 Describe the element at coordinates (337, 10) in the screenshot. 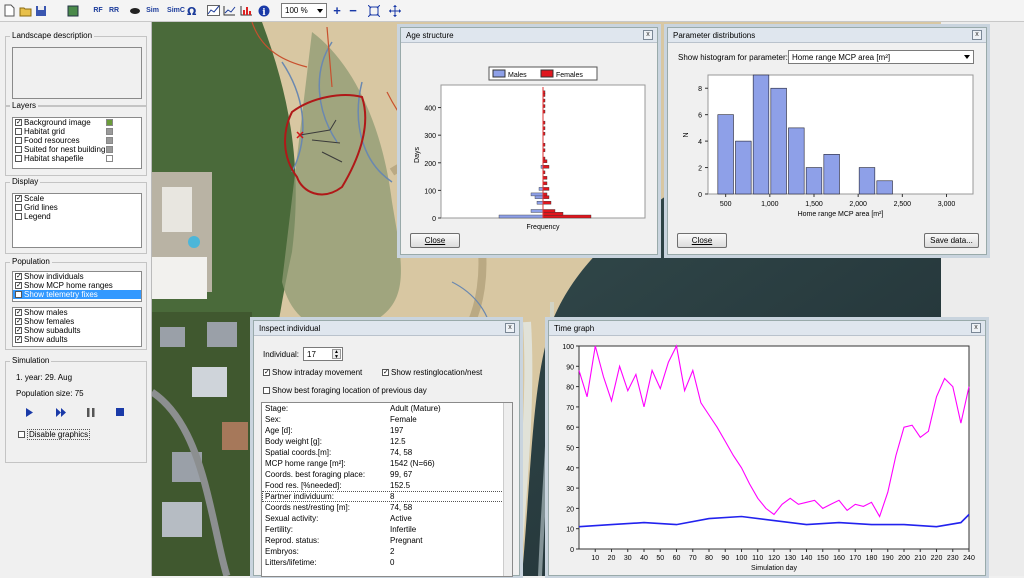

I see `zoom-in-icon: +` at that location.